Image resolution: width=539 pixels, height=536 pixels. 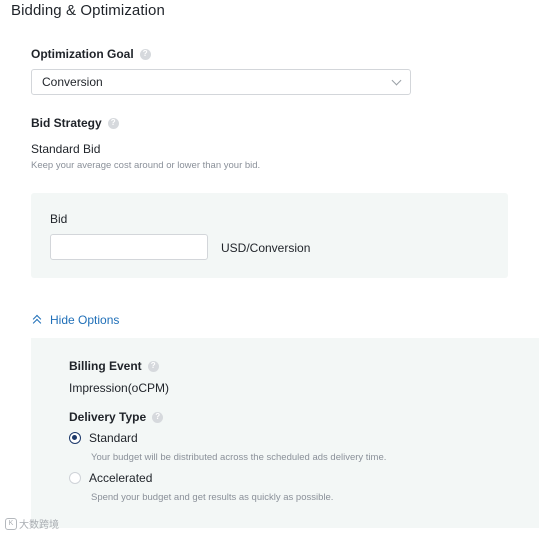 I want to click on delivery-type-label: Delivery Type, so click(x=108, y=417).